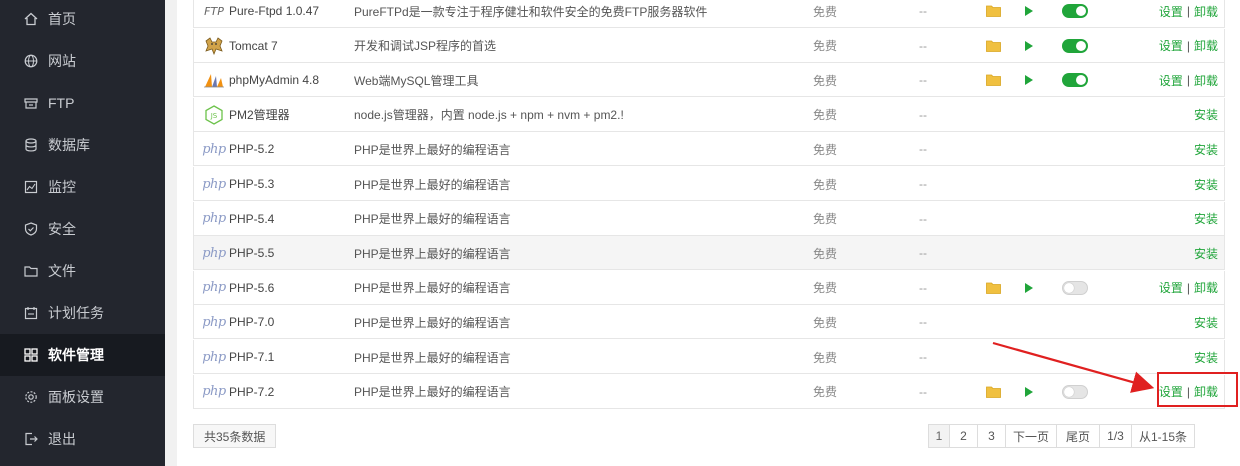 This screenshot has height=466, width=1240. Describe the element at coordinates (1197, 389) in the screenshot. I see `annotation-highlight-box` at that location.